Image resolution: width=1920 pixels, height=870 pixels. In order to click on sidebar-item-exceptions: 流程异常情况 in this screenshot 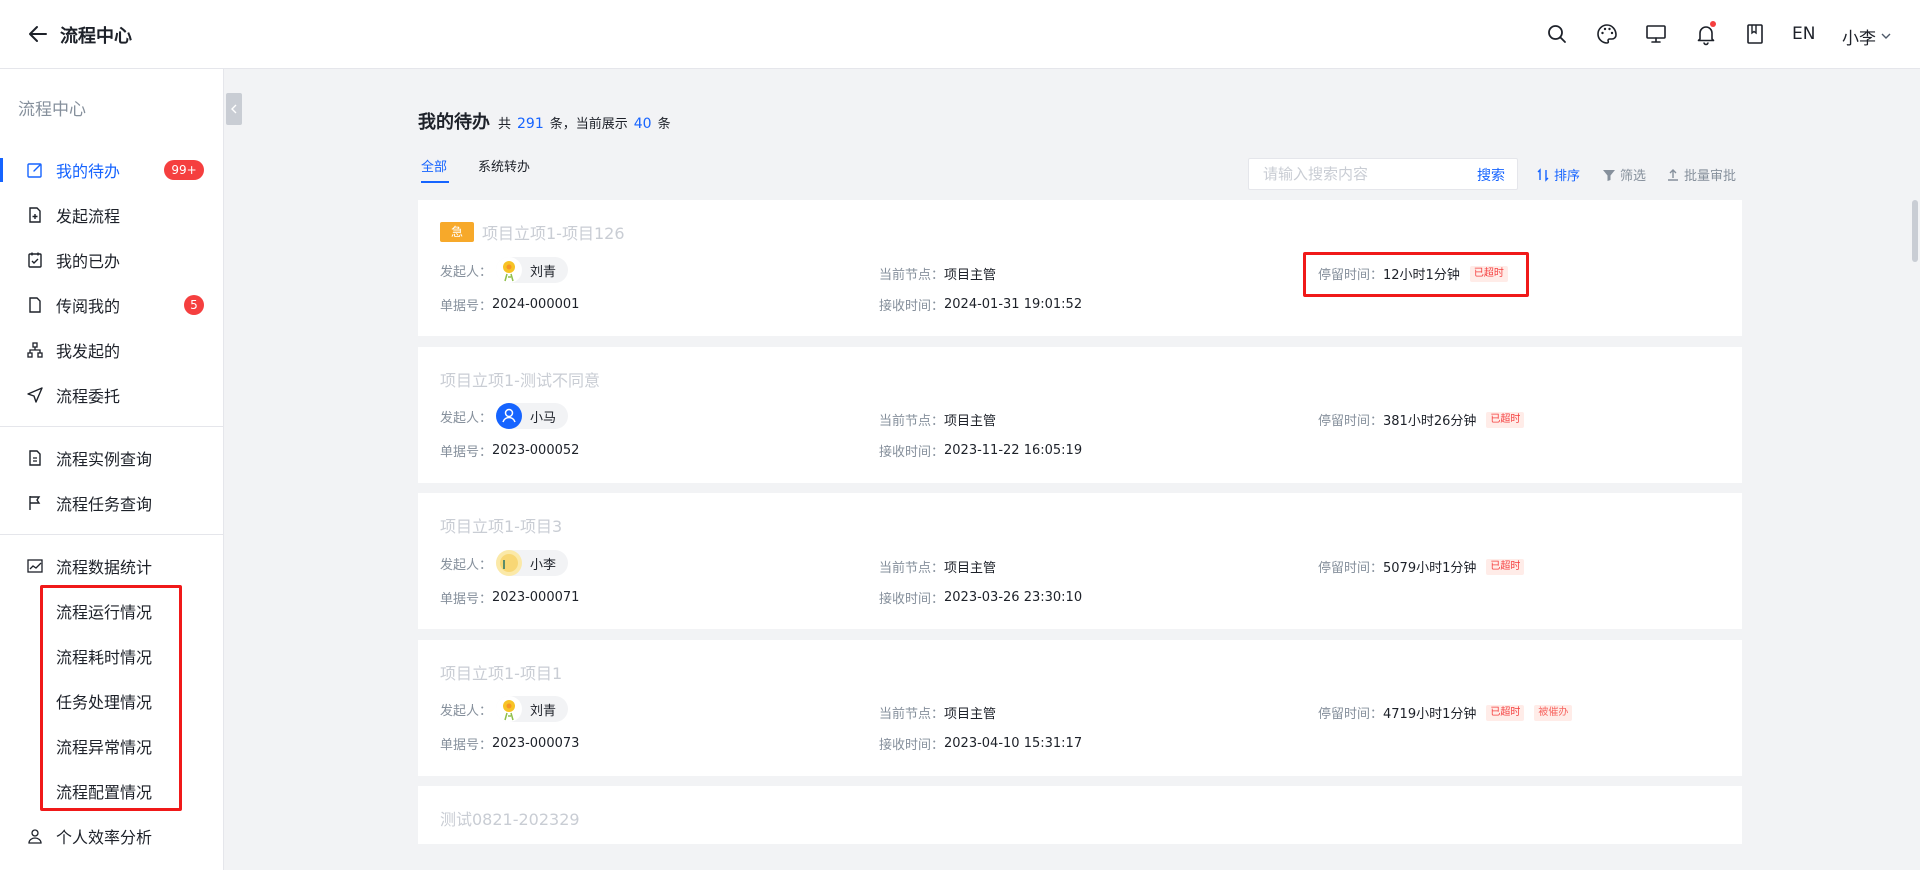, I will do `click(112, 746)`.